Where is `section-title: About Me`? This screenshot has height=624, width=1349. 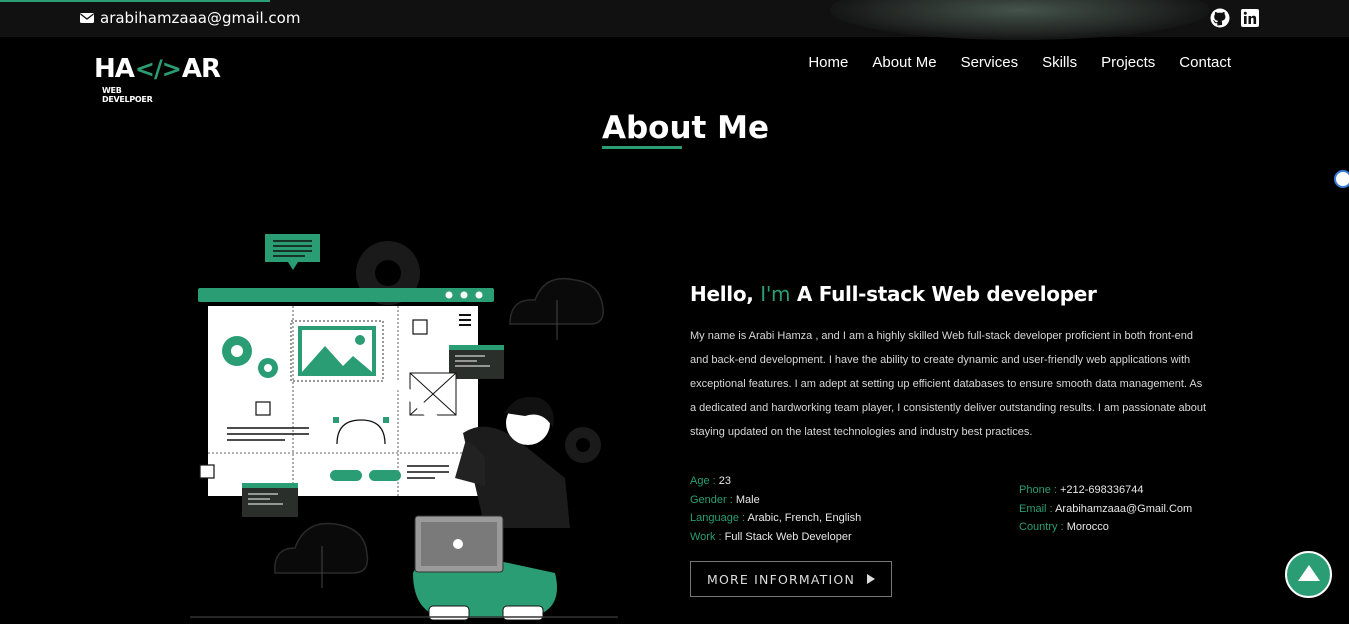
section-title: About Me is located at coordinates (685, 129).